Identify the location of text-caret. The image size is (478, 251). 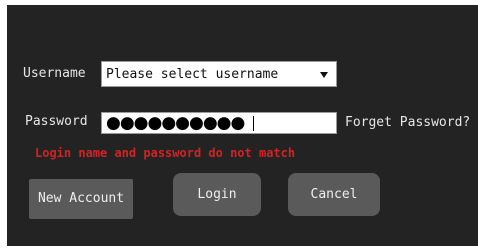
(253, 123).